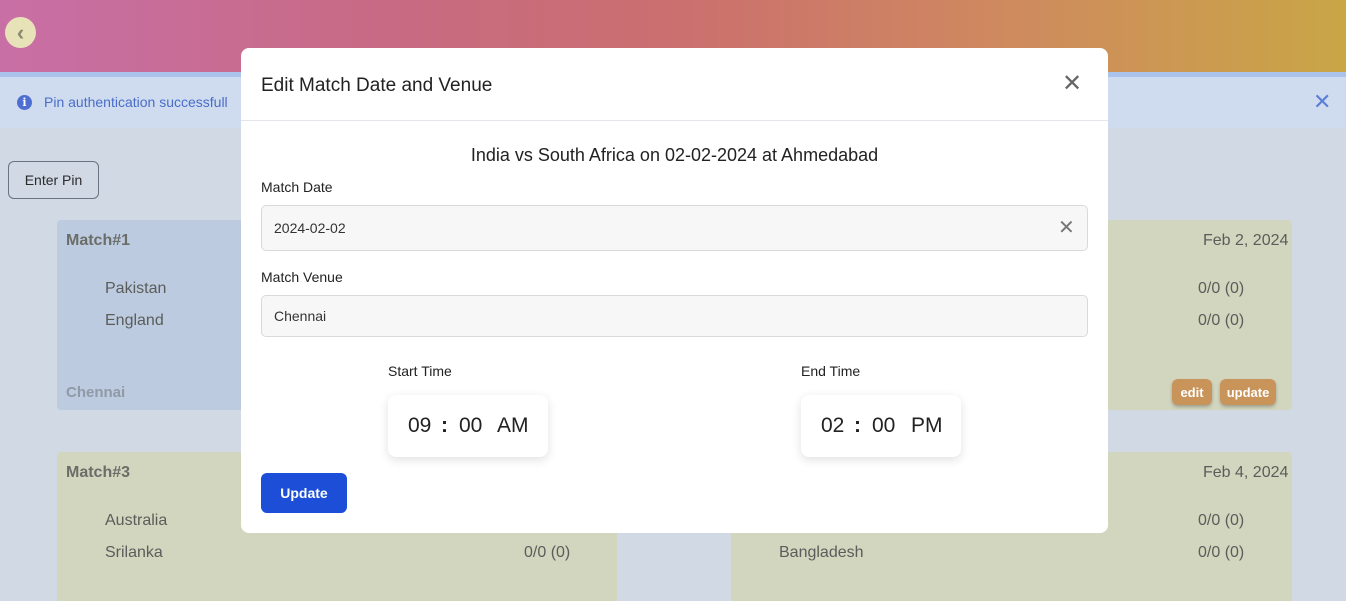 This screenshot has width=1346, height=601. What do you see at coordinates (513, 426) in the screenshot?
I see `start-period: AM` at bounding box center [513, 426].